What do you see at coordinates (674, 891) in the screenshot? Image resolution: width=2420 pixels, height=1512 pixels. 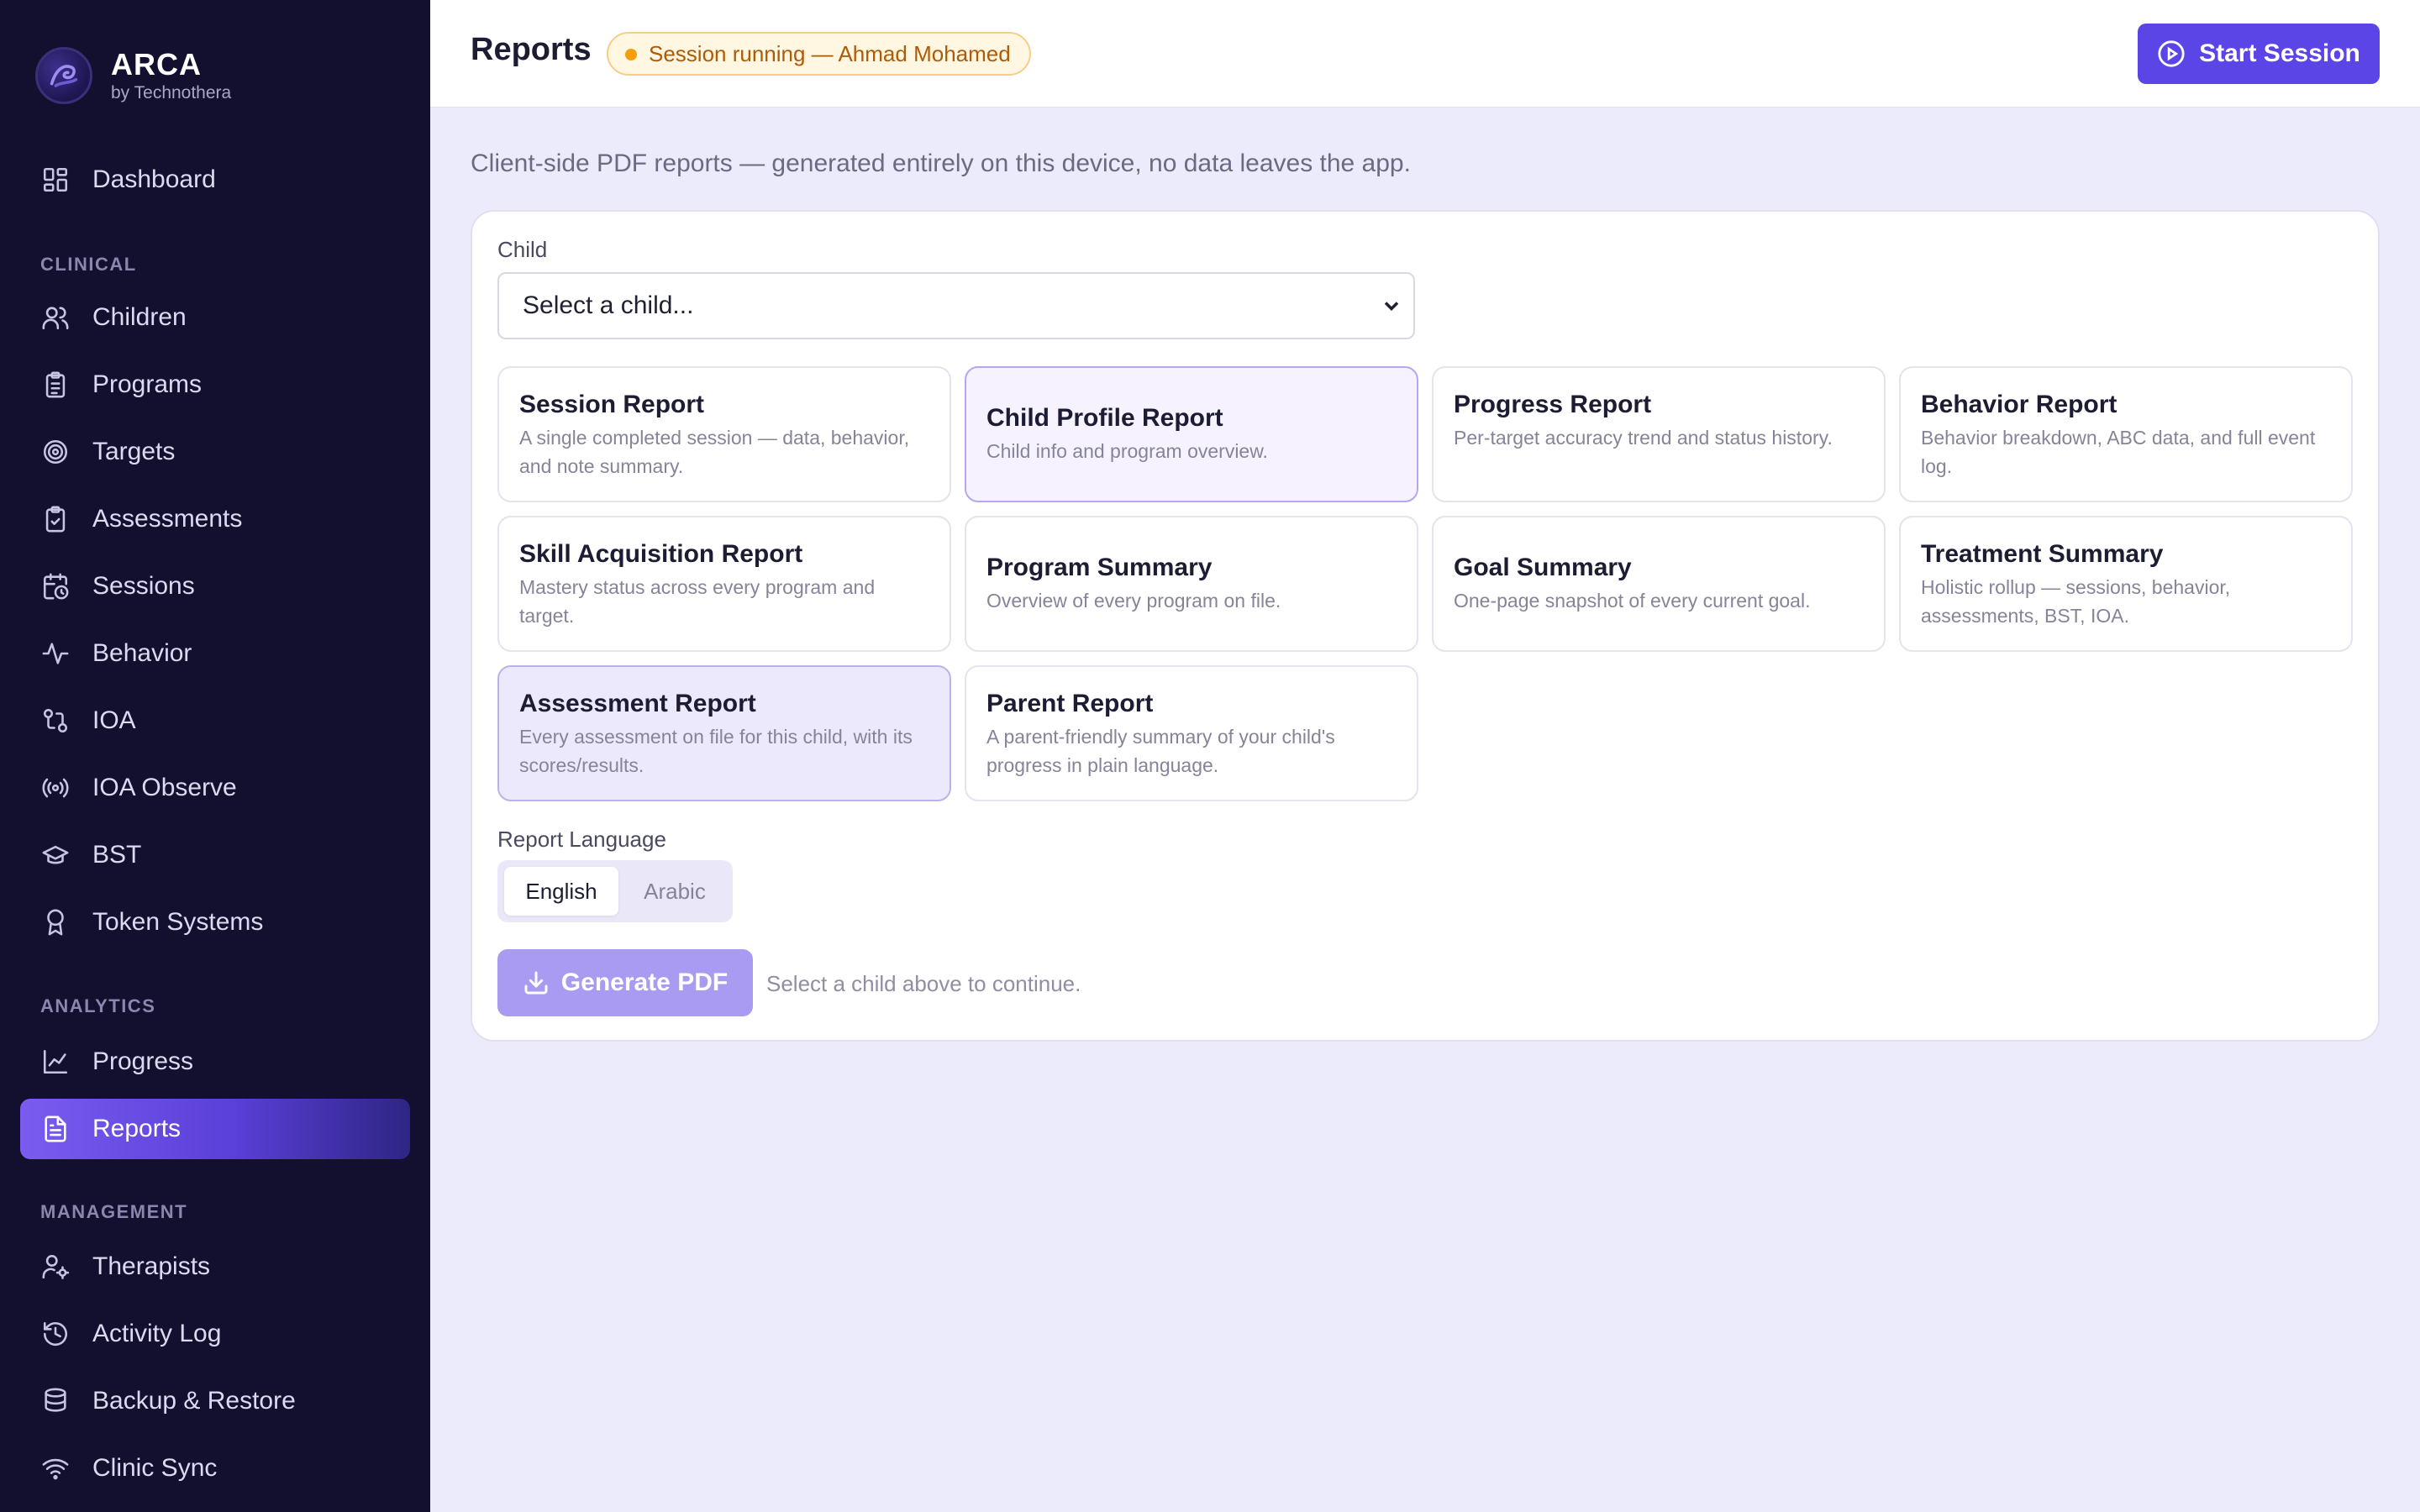 I see `language-option-arabic: Arabic` at bounding box center [674, 891].